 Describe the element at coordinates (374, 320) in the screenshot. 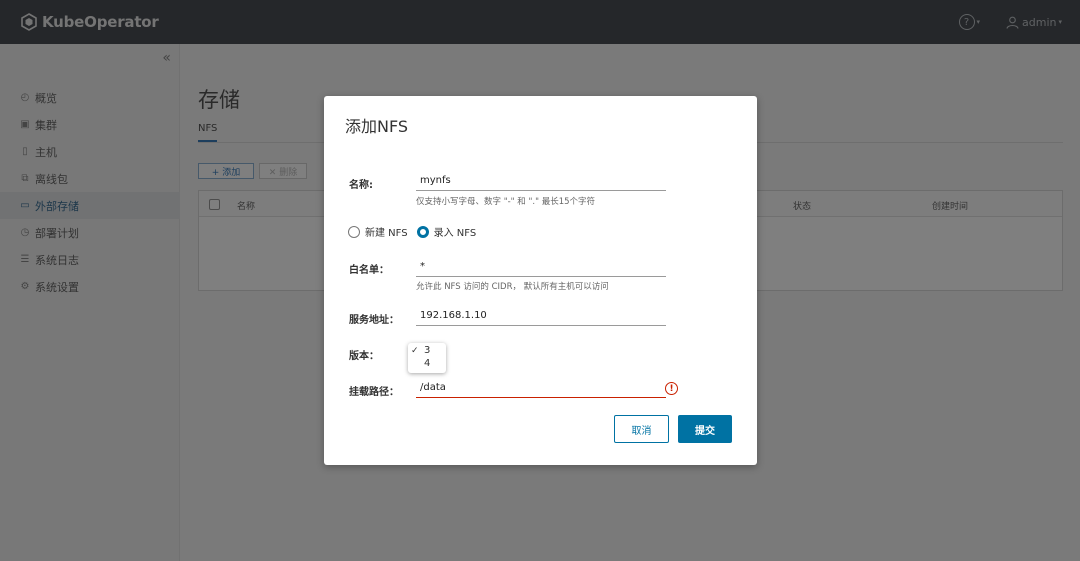

I see `server-address-label: 服务地址：` at that location.